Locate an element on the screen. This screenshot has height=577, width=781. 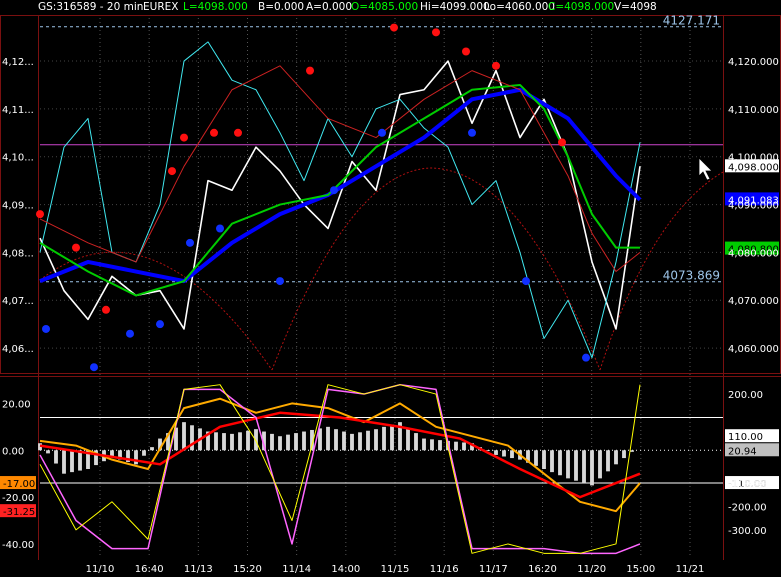
osc-y-tick-right: 200.00 is located at coordinates (745, 395).